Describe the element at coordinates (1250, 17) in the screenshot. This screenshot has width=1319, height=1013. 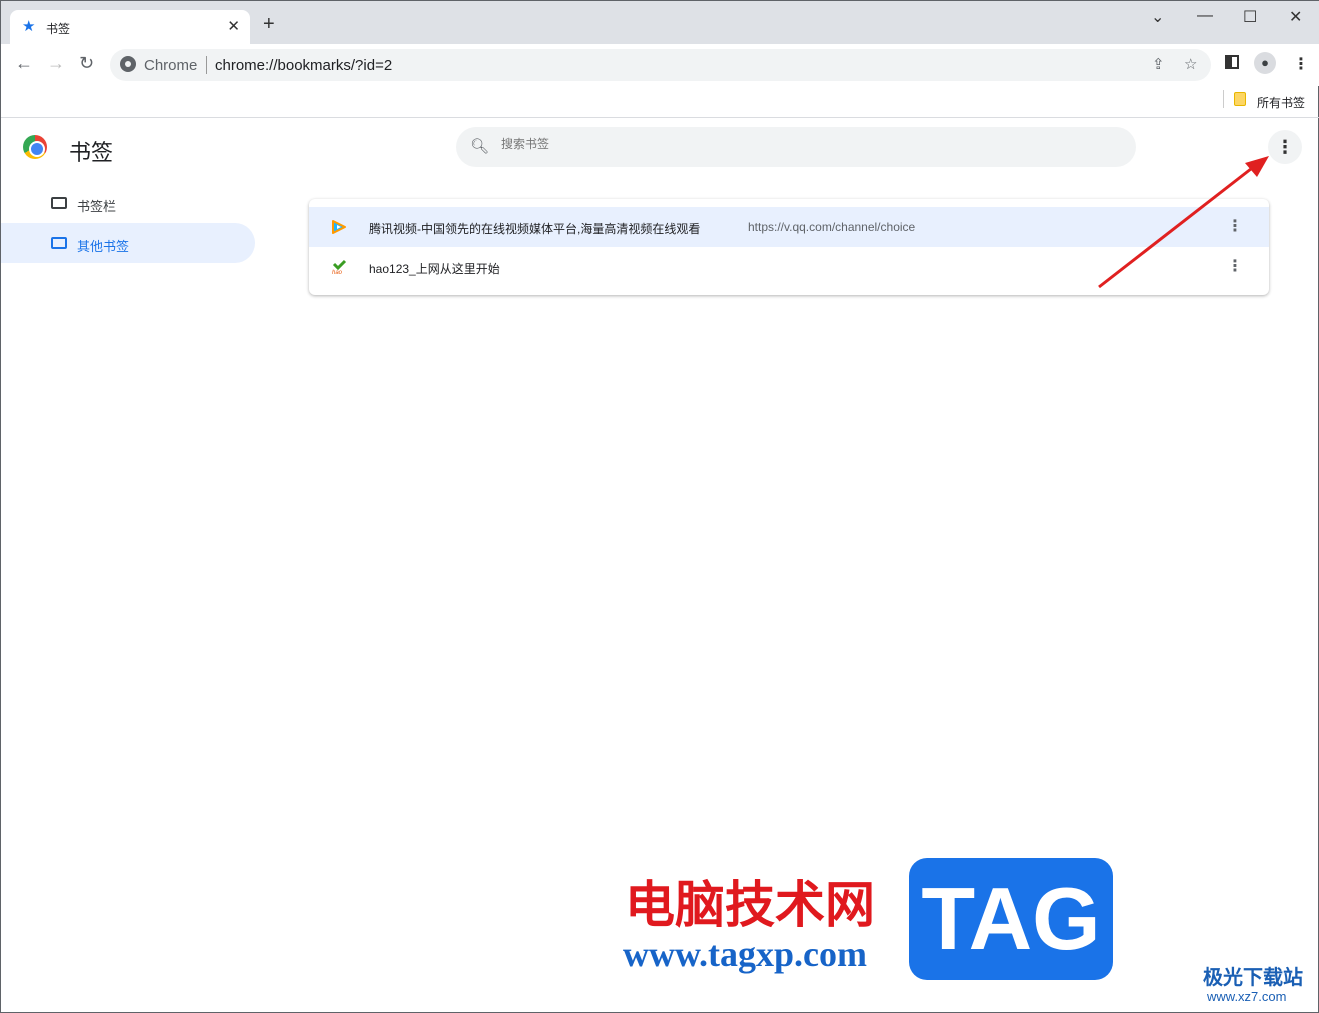
I see `maximize-button: ☐` at that location.